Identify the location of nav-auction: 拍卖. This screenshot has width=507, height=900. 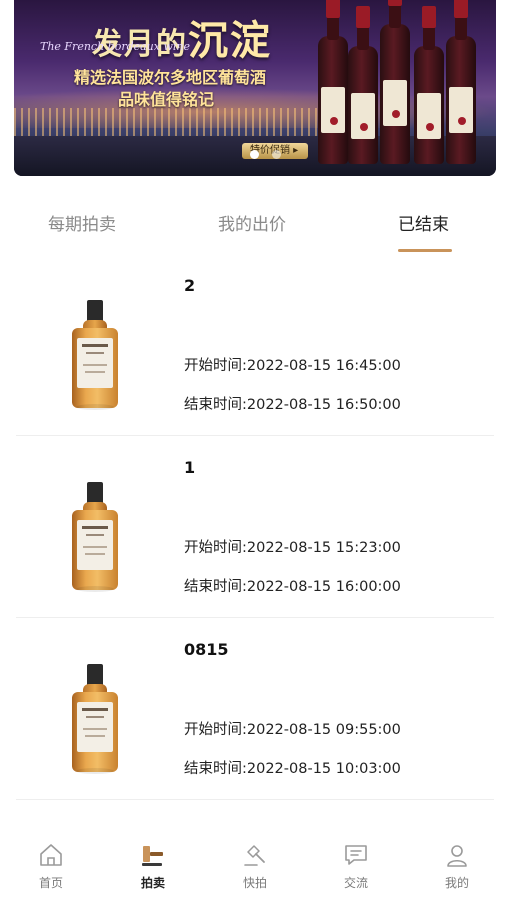
(153, 866).